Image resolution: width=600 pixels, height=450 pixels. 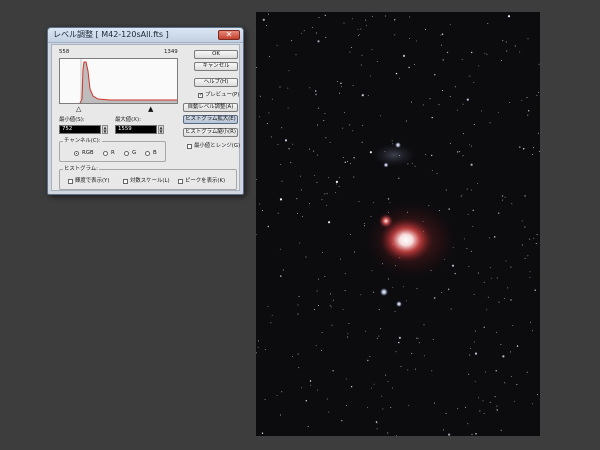 I want to click on max-value-field: 1559, so click(x=136, y=129).